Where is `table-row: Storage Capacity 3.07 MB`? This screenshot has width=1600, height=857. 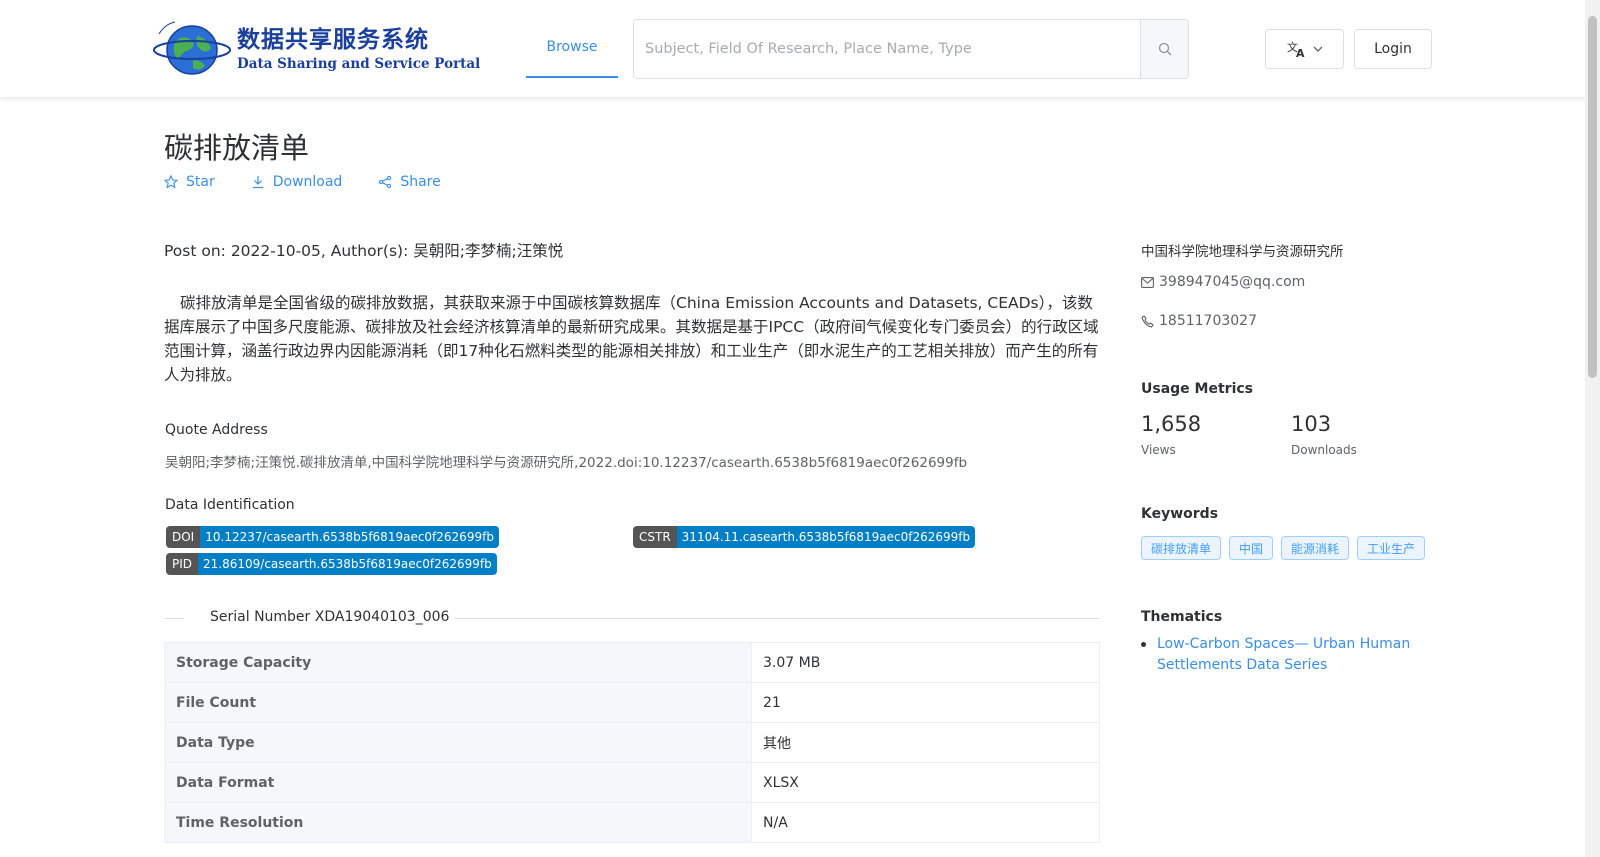
table-row: Storage Capacity 3.07 MB is located at coordinates (632, 662).